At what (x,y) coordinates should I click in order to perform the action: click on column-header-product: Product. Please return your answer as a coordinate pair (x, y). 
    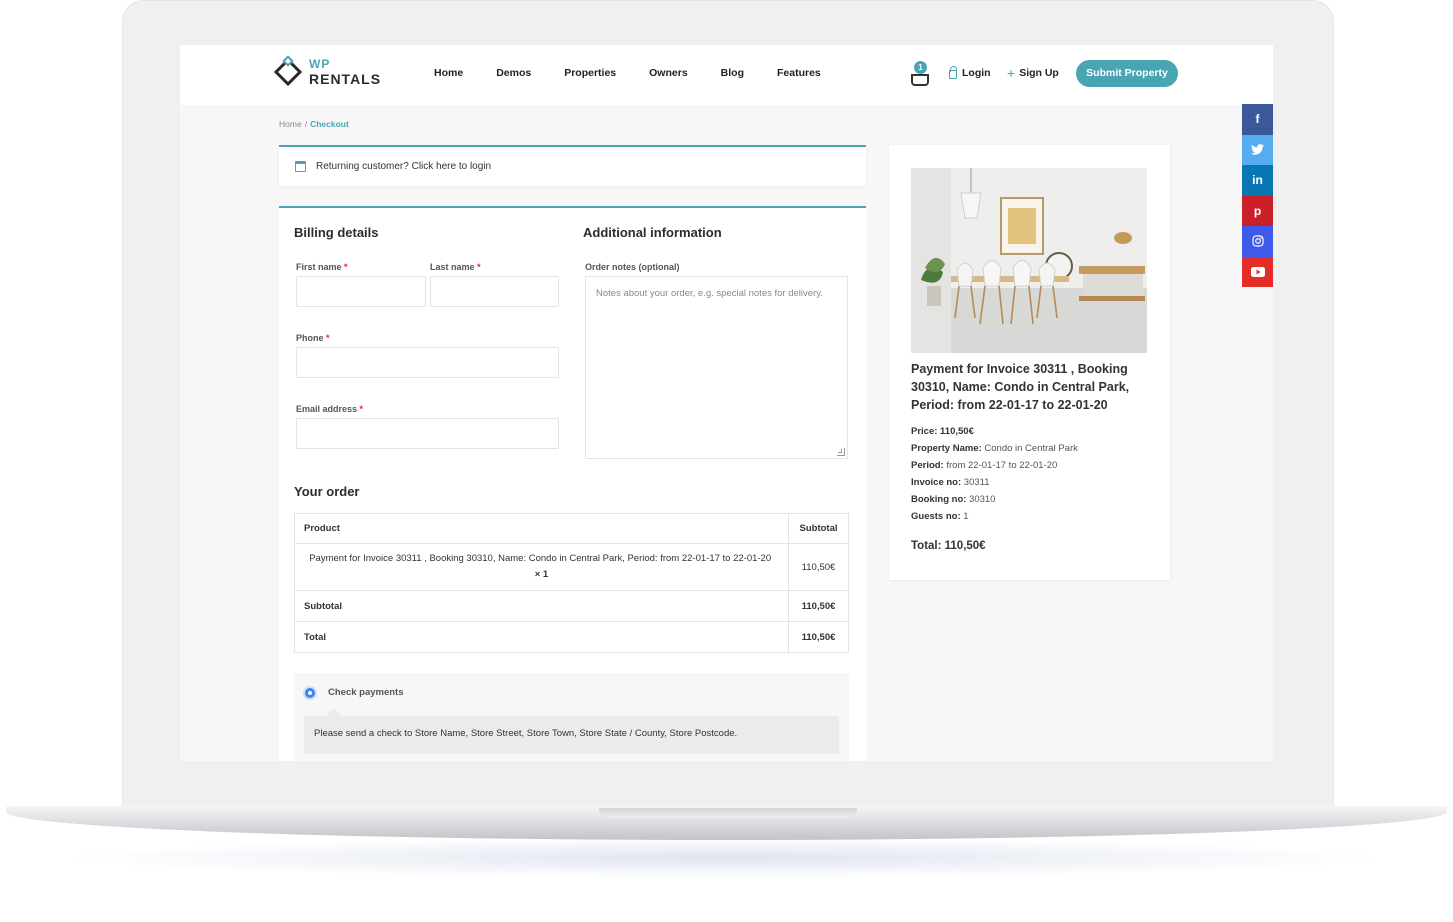
    Looking at the image, I should click on (541, 528).